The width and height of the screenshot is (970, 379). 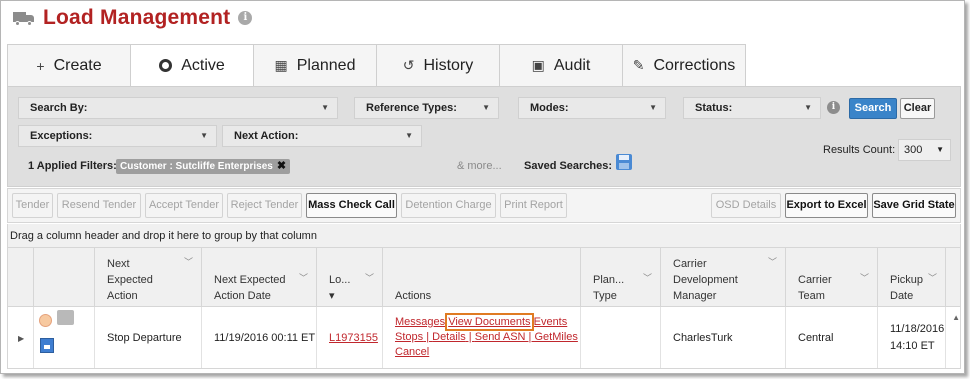 What do you see at coordinates (902, 296) in the screenshot?
I see `header-line: Date` at bounding box center [902, 296].